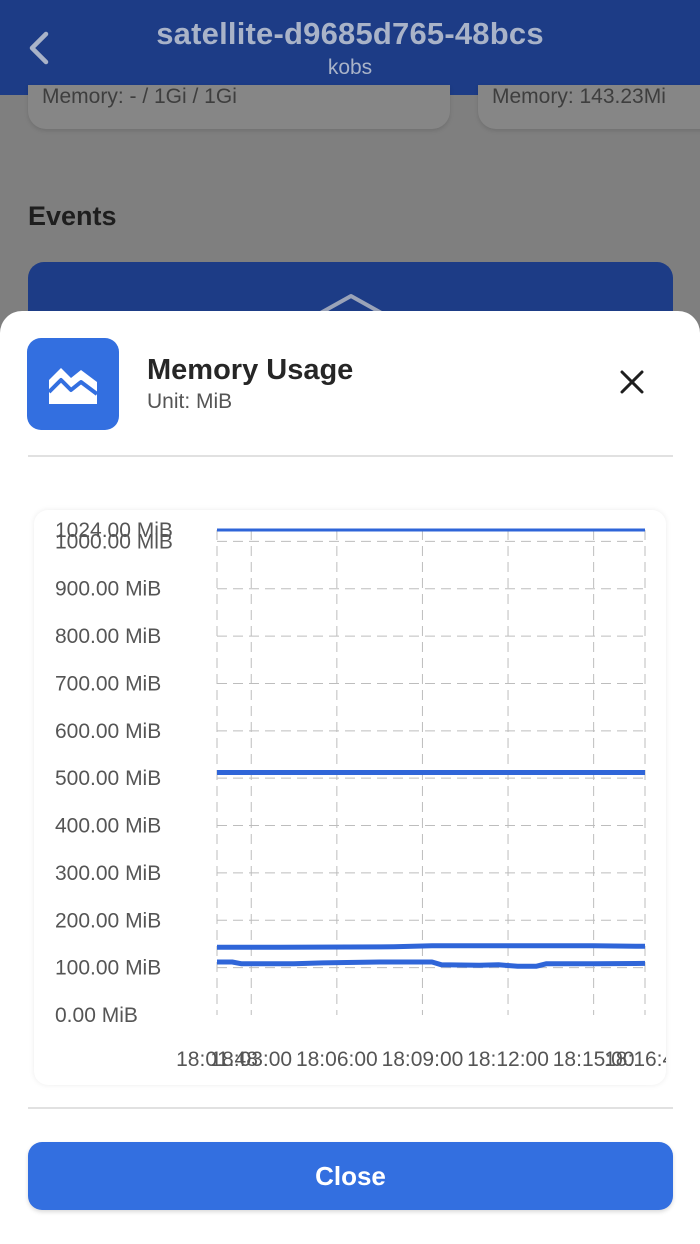  What do you see at coordinates (108, 873) in the screenshot?
I see `y-tick-label: 300.00 MiB` at bounding box center [108, 873].